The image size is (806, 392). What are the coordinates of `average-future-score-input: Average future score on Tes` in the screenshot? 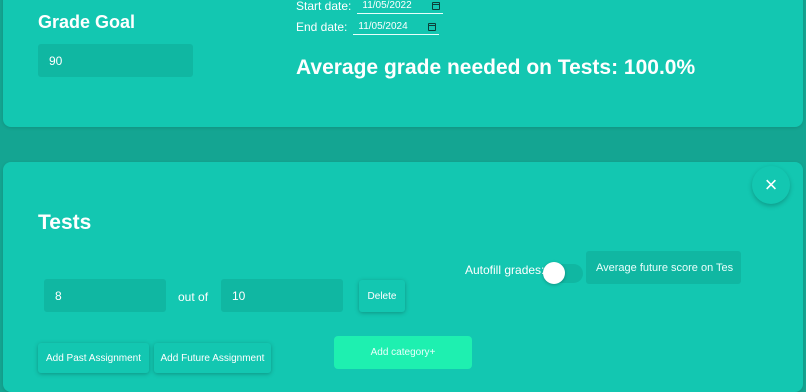 It's located at (663, 267).